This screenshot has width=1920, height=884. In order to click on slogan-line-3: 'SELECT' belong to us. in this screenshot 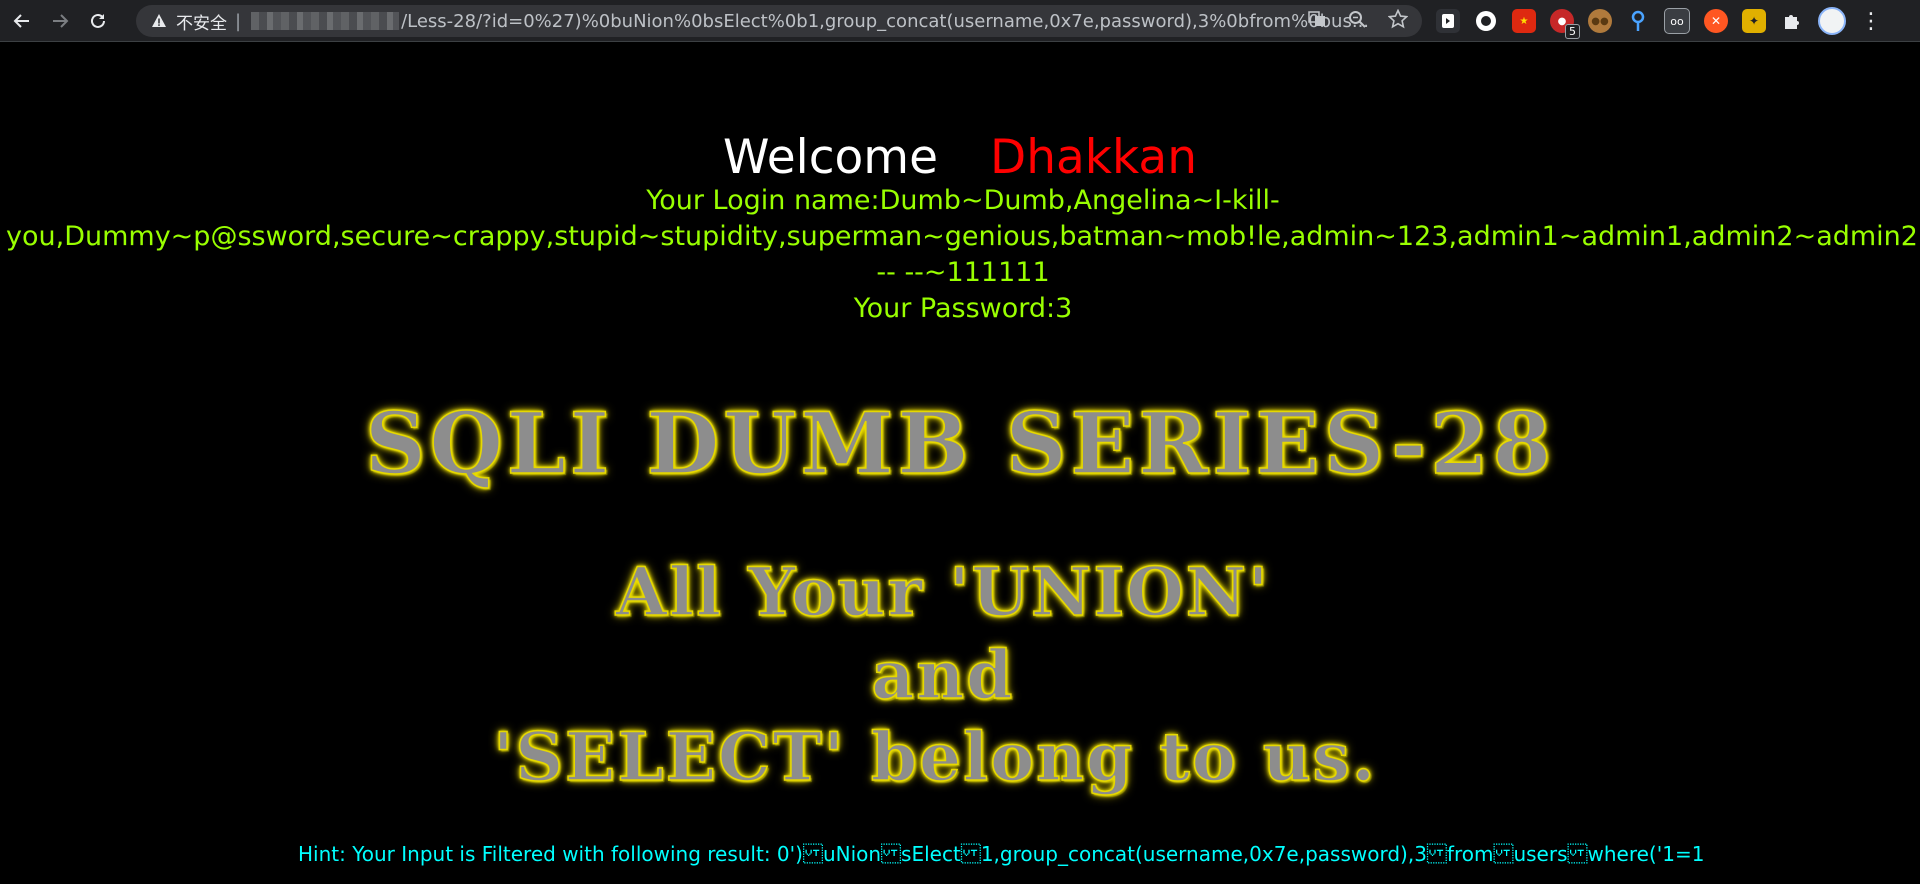, I will do `click(934, 757)`.